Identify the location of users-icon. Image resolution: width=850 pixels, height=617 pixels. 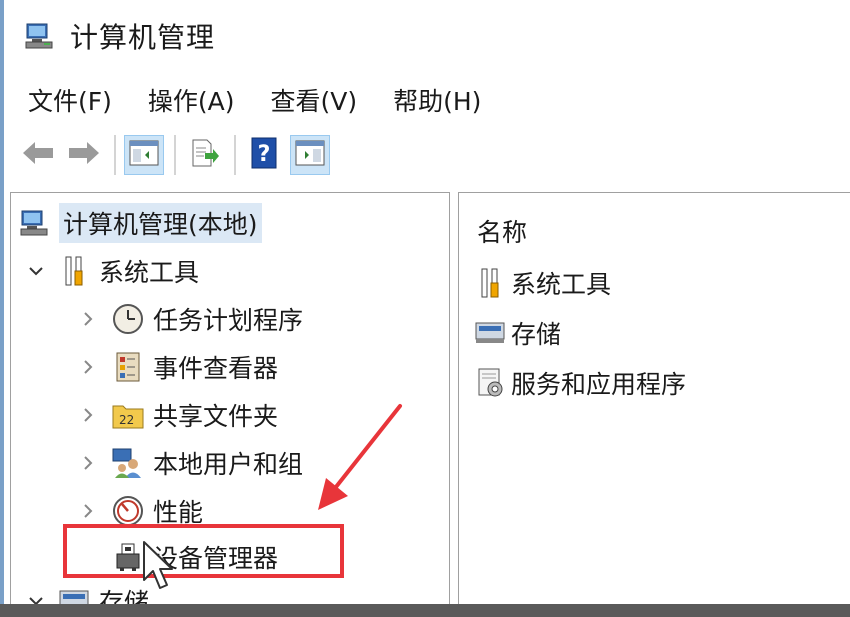
(128, 463).